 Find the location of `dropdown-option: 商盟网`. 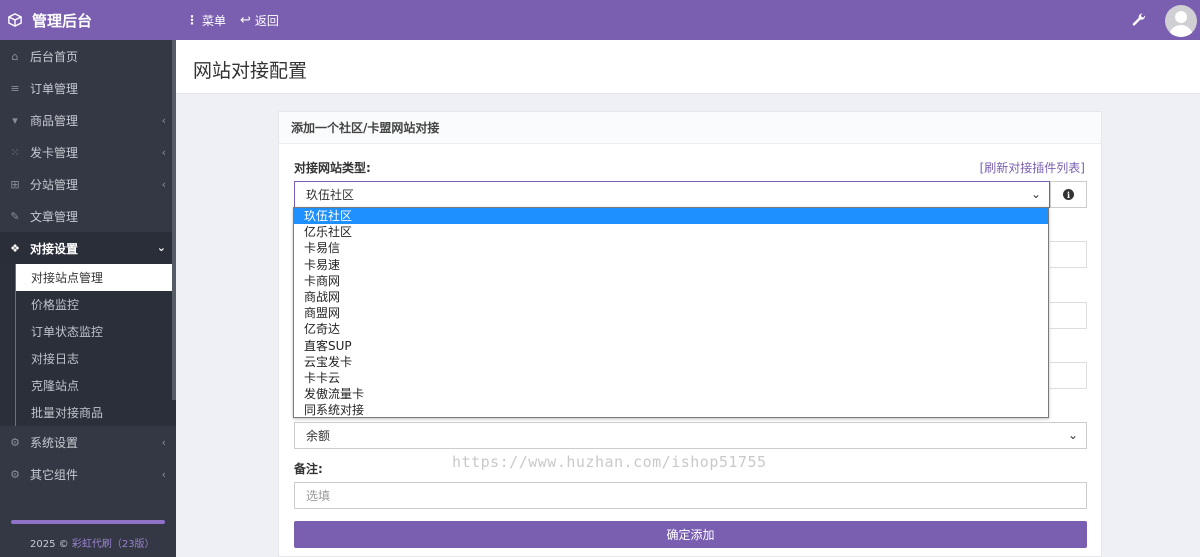

dropdown-option: 商盟网 is located at coordinates (671, 313).